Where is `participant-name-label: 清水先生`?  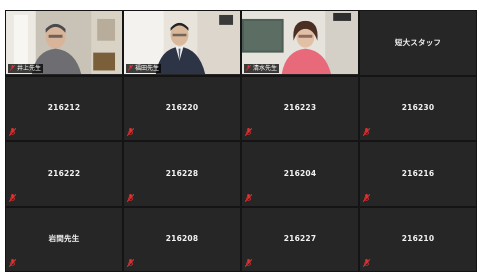
participant-name-label: 清水先生 is located at coordinates (262, 68).